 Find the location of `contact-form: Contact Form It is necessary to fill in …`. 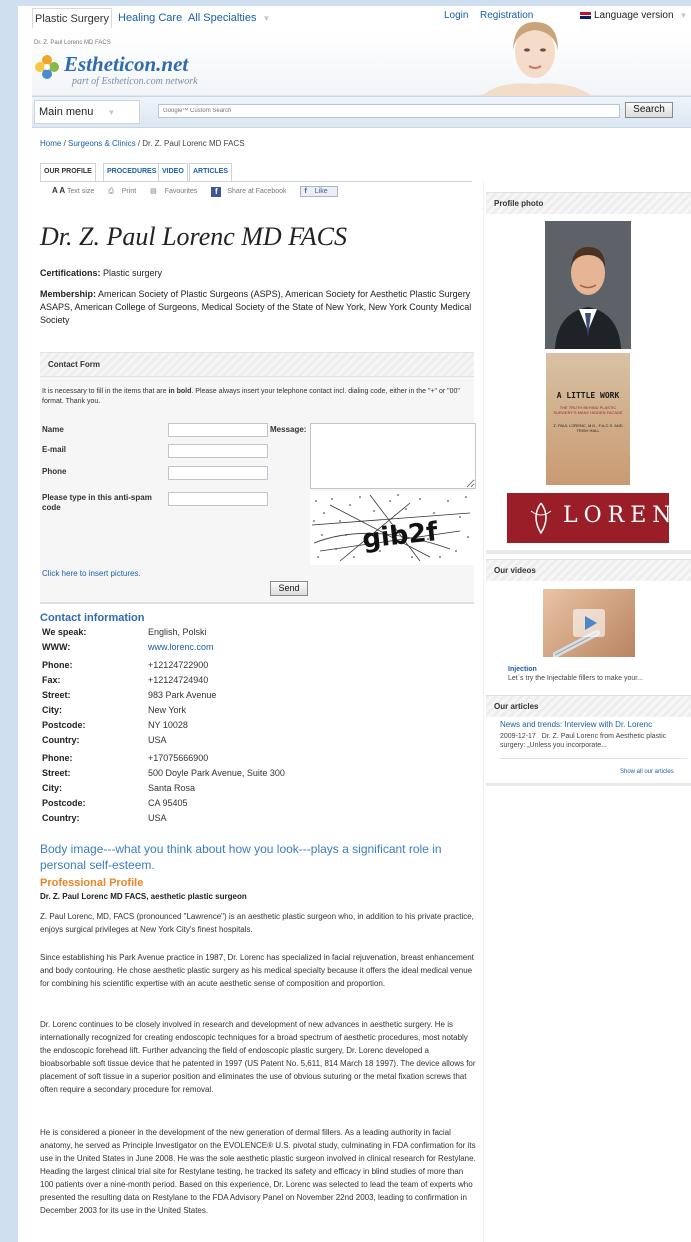

contact-form: Contact Form It is necessary to fill in … is located at coordinates (258, 477).